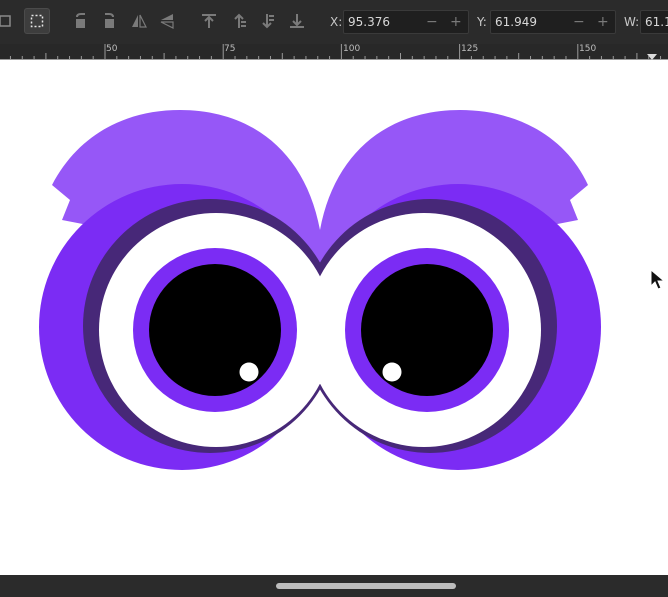  Describe the element at coordinates (366, 586) in the screenshot. I see `scrollbar-thumb` at that location.